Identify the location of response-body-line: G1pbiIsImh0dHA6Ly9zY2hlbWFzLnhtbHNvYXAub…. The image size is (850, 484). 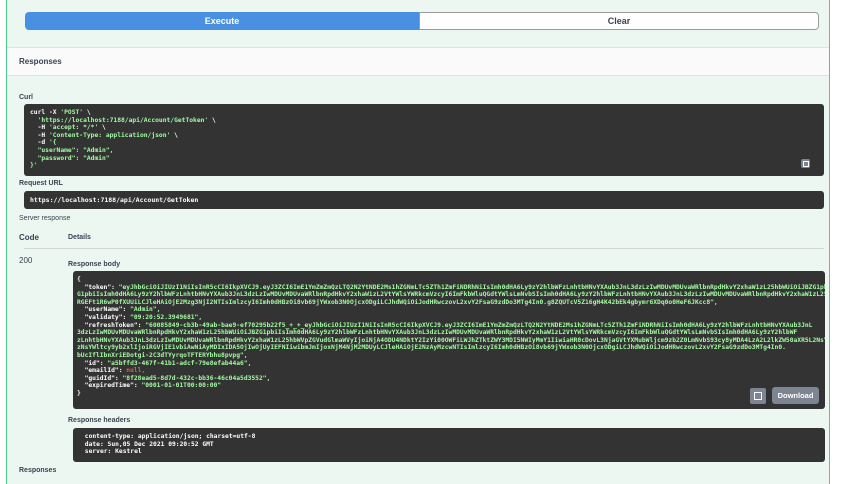
(451, 295).